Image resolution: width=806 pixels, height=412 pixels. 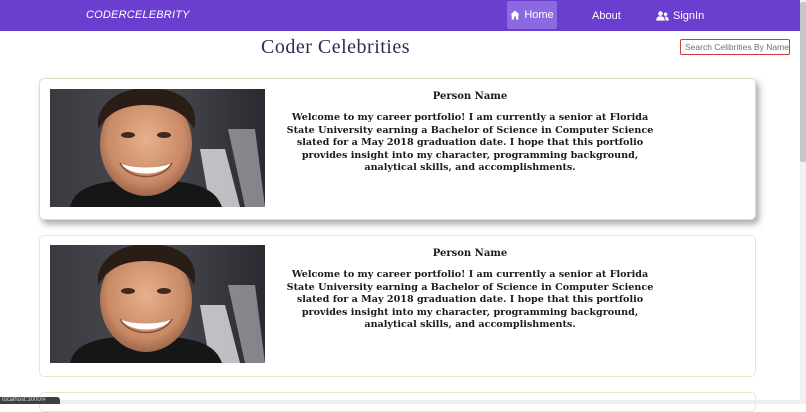 I want to click on nav-home-link: Home, so click(x=532, y=15).